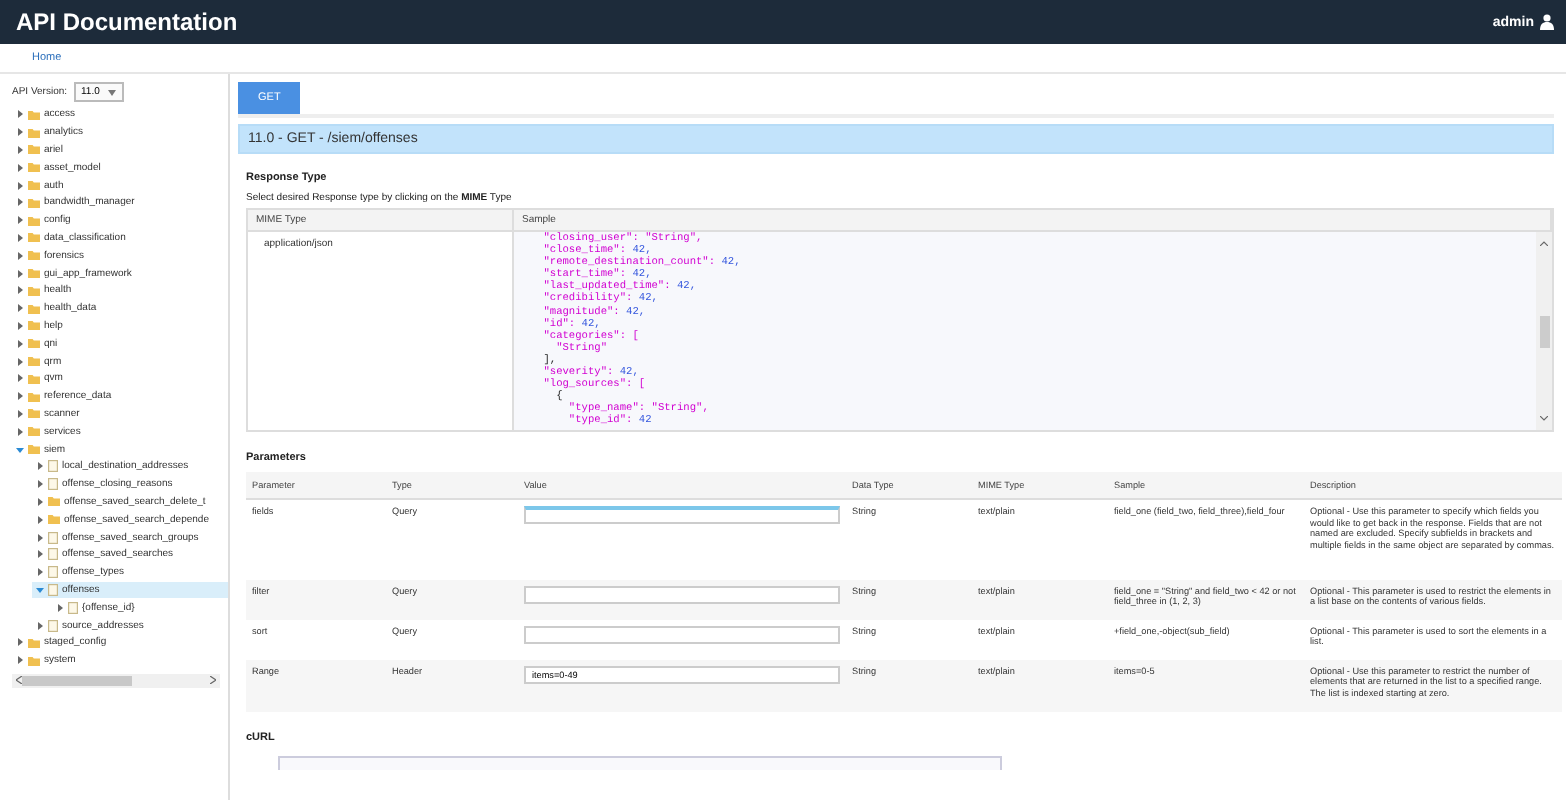 This screenshot has height=800, width=1566. I want to click on scroll-left-icon, so click(19, 680).